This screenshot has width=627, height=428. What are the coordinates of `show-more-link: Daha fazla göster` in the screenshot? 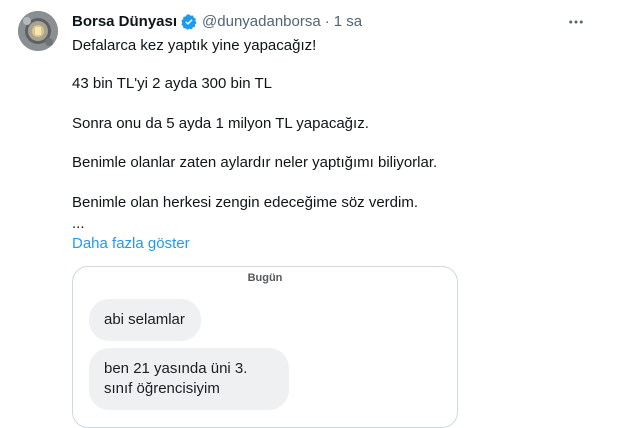 It's located at (131, 244).